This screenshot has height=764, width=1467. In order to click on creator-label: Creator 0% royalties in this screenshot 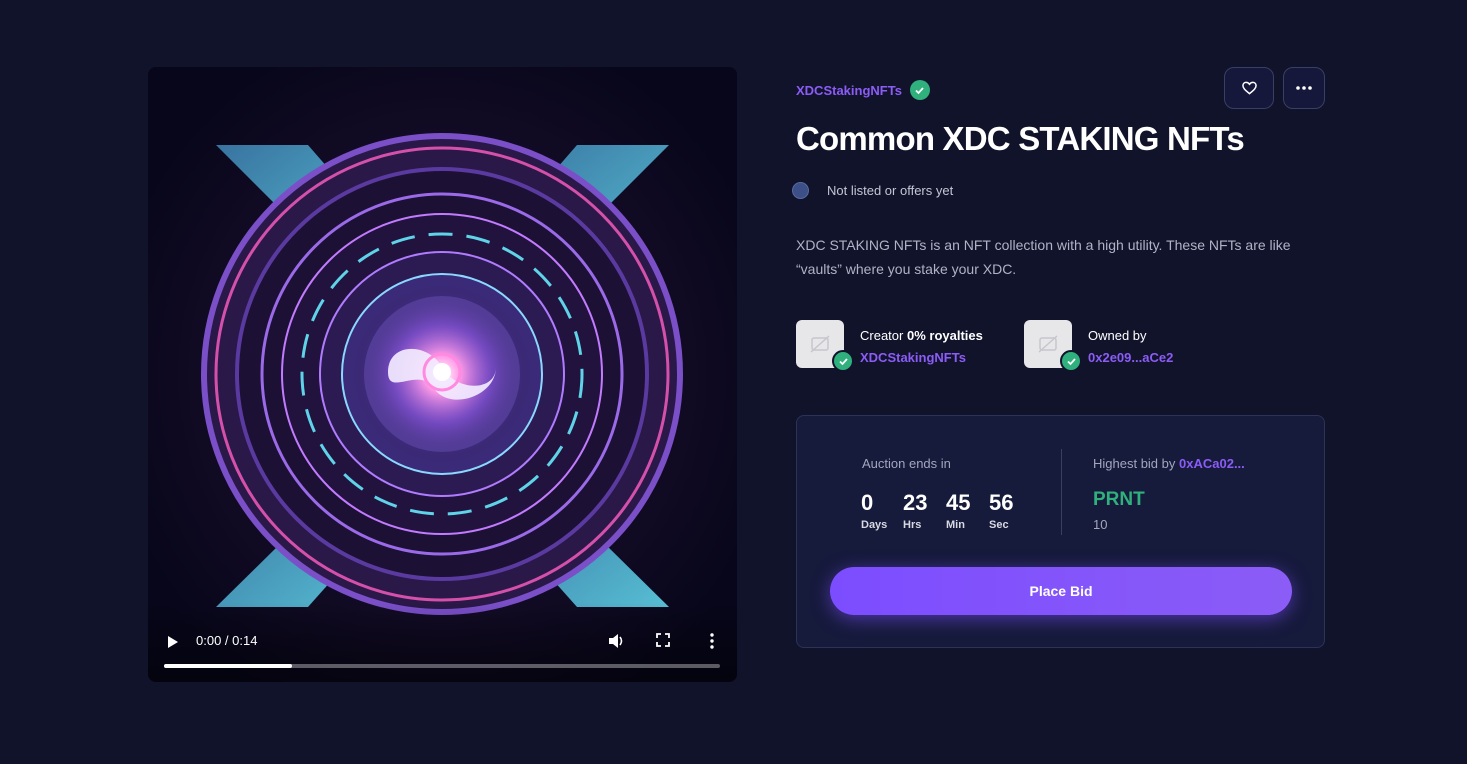, I will do `click(921, 335)`.